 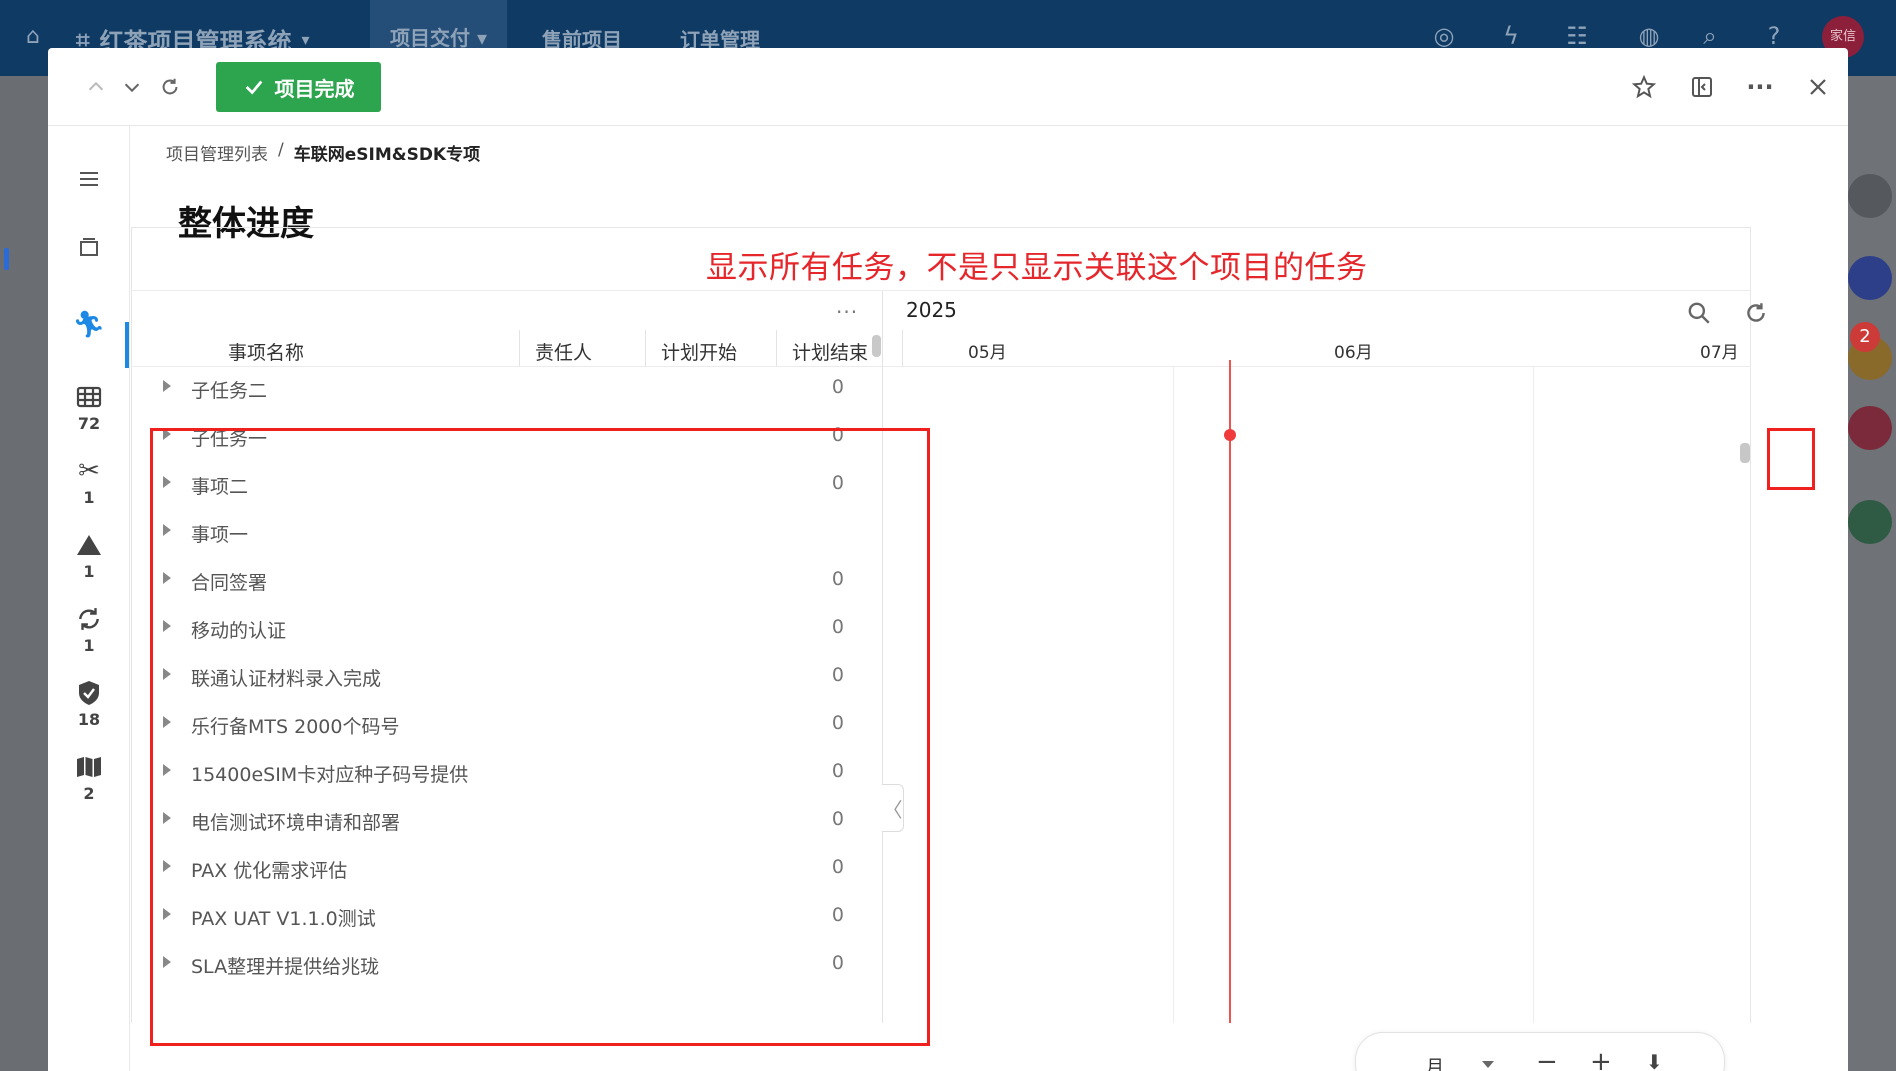 I want to click on complete-project-button: 项目完成, so click(x=298, y=87).